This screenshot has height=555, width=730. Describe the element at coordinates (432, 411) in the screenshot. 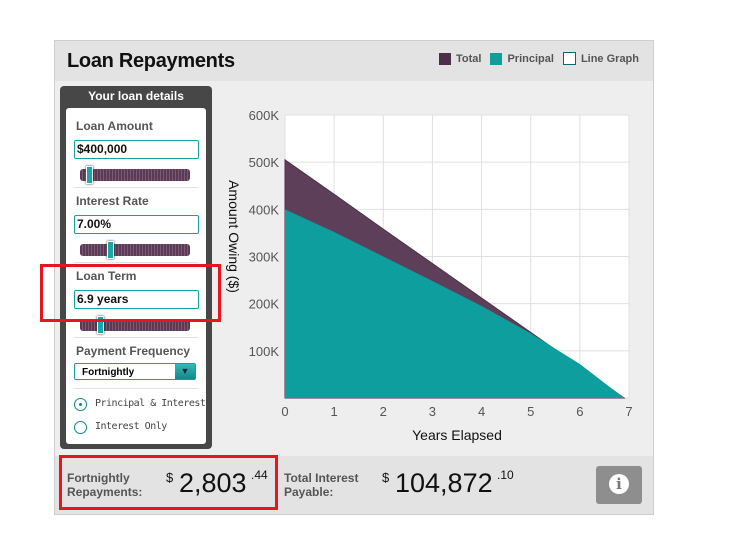

I see `x-tick-label: 3` at that location.